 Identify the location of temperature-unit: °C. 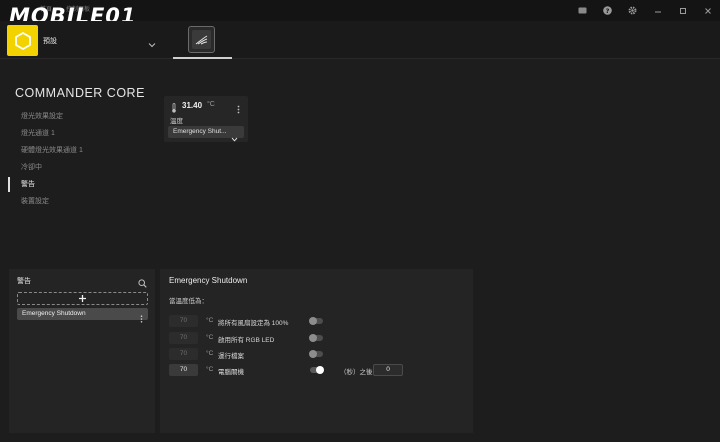
(211, 104).